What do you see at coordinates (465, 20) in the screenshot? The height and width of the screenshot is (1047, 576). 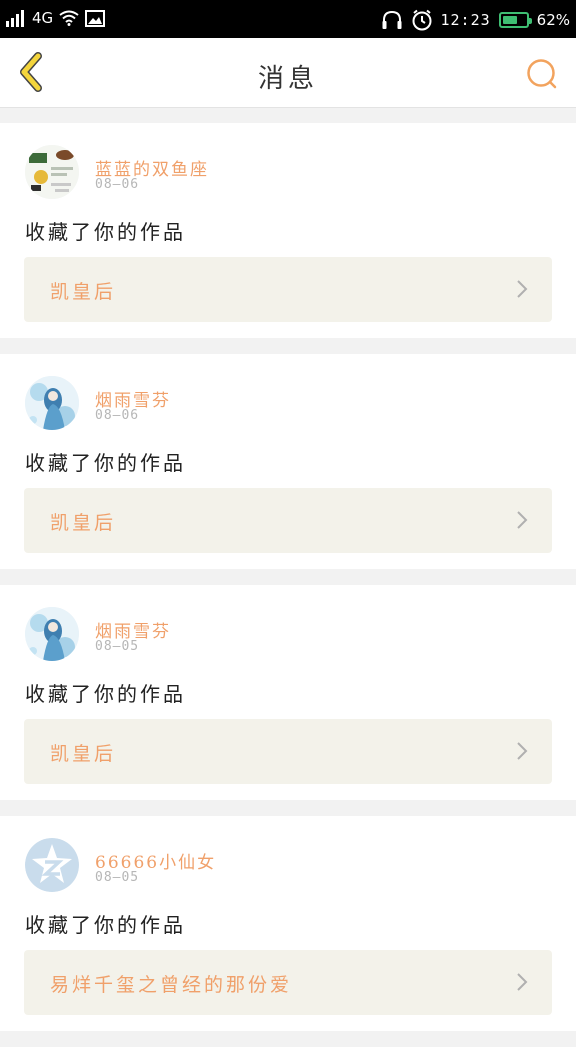 I see `clock: 12:23` at bounding box center [465, 20].